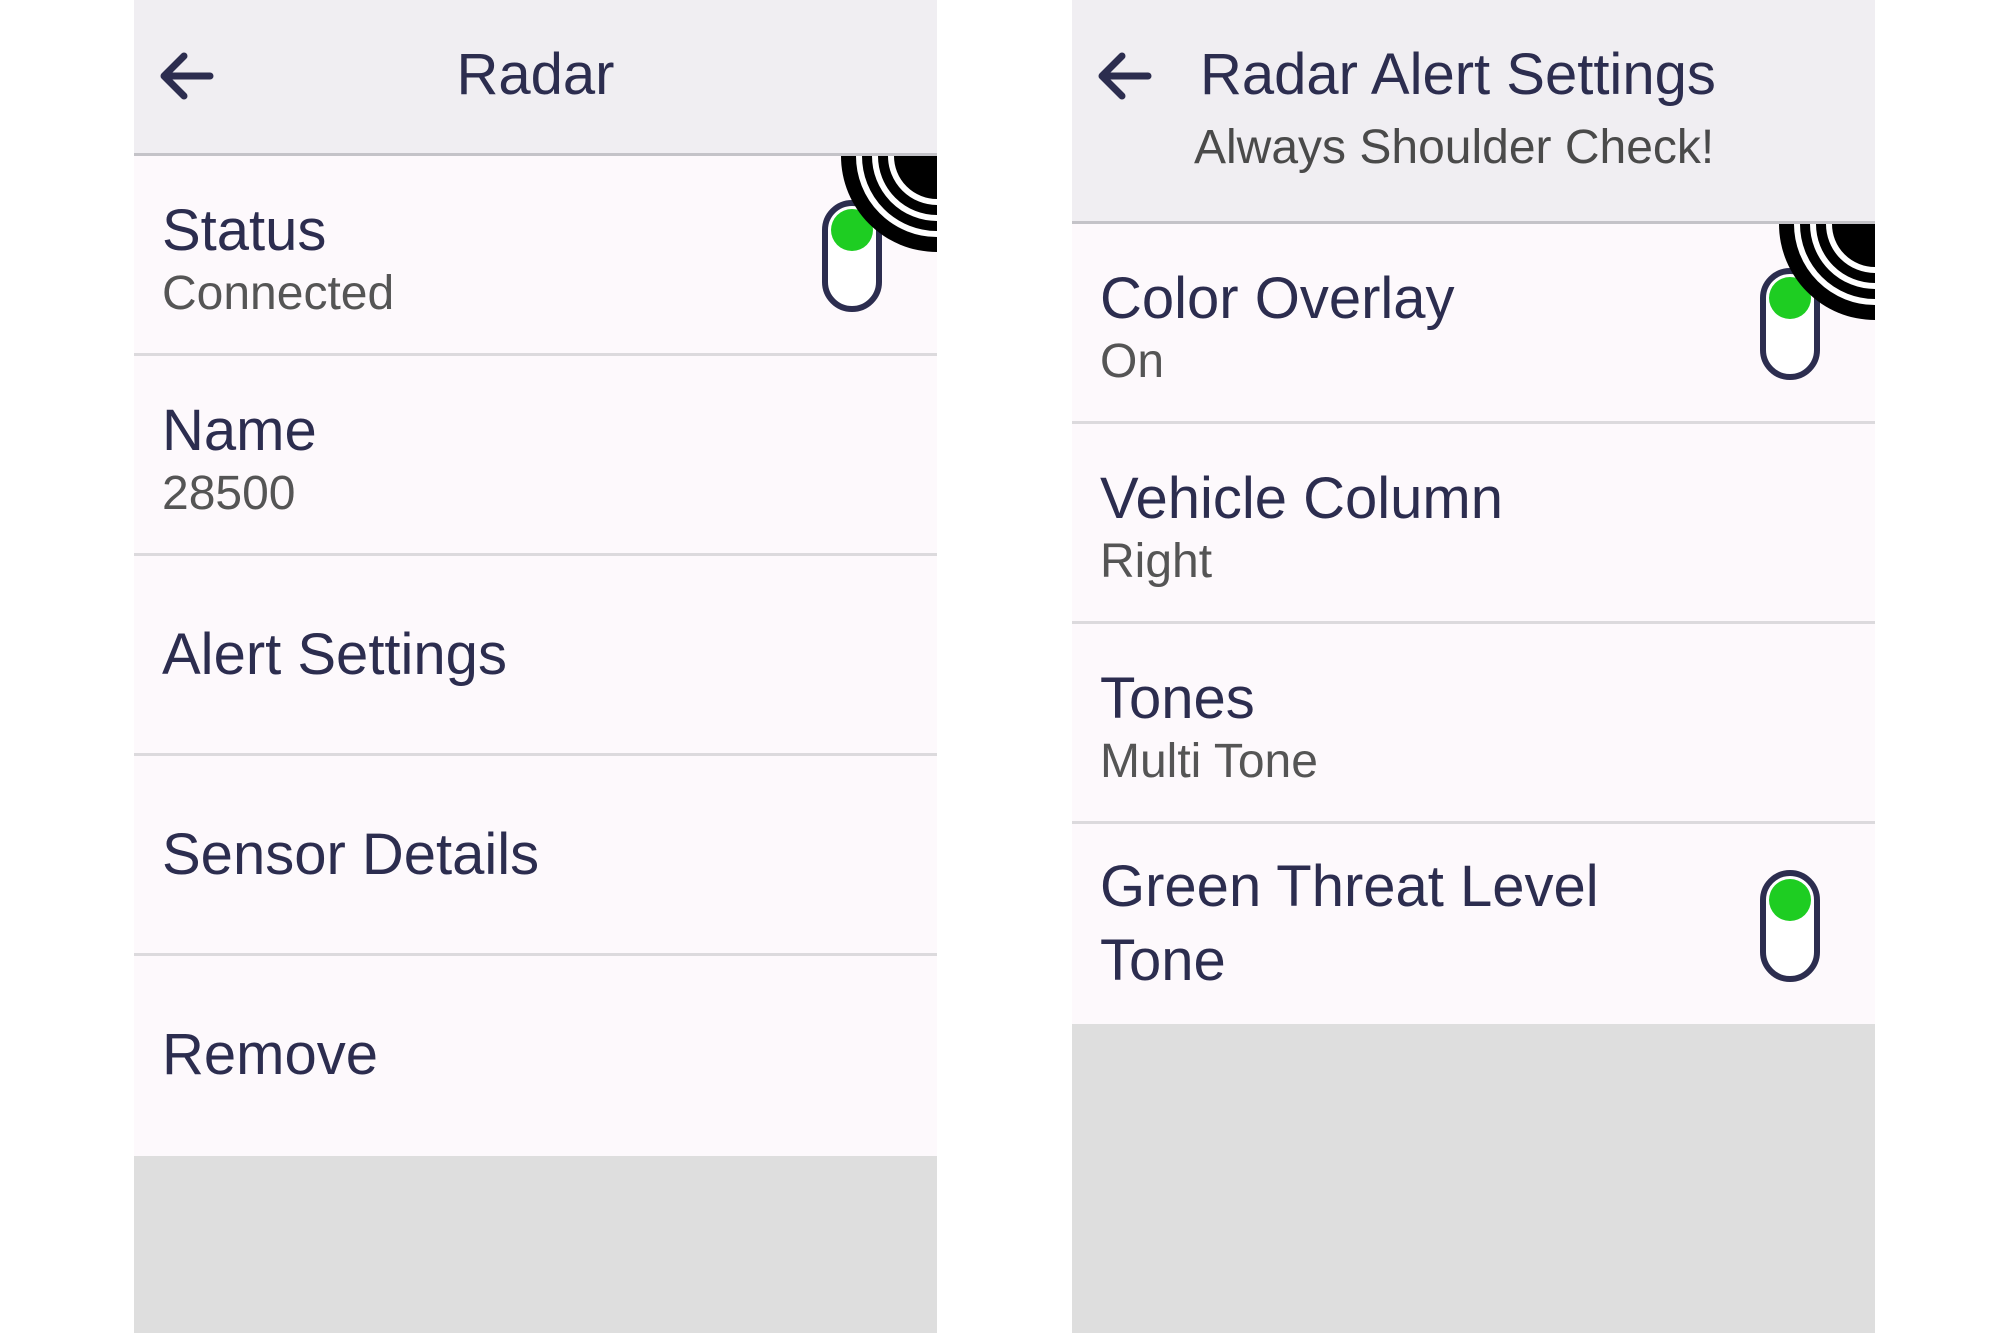 Image resolution: width=2000 pixels, height=1333 pixels. Describe the element at coordinates (1132, 361) in the screenshot. I see `row-value: On` at that location.